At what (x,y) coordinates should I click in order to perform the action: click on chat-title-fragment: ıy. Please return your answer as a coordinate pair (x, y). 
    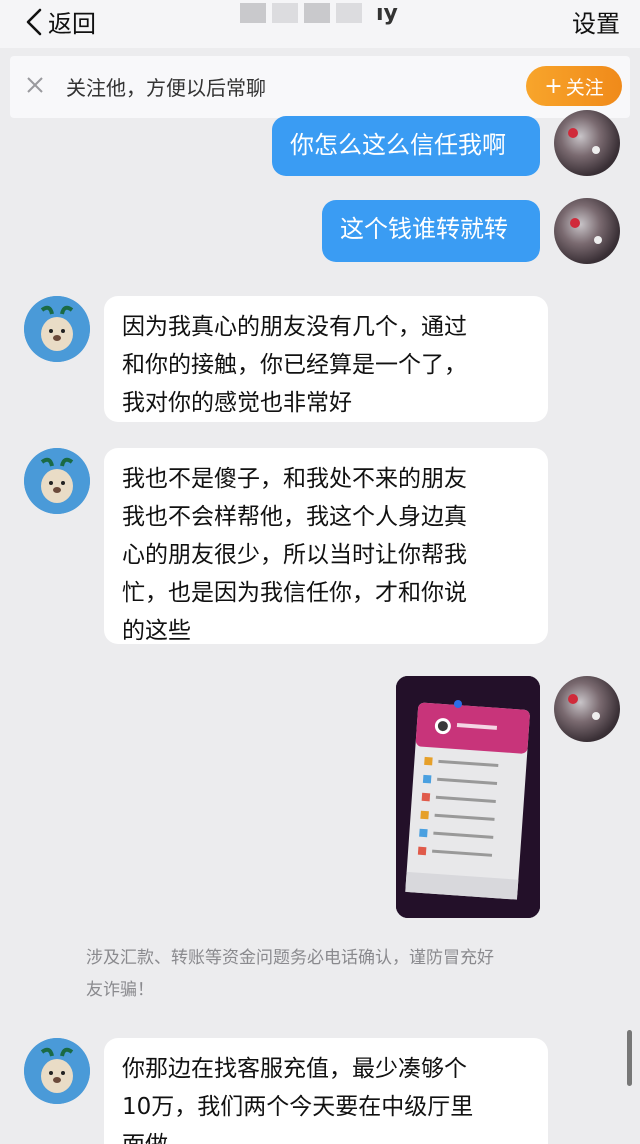
    Looking at the image, I should click on (387, 13).